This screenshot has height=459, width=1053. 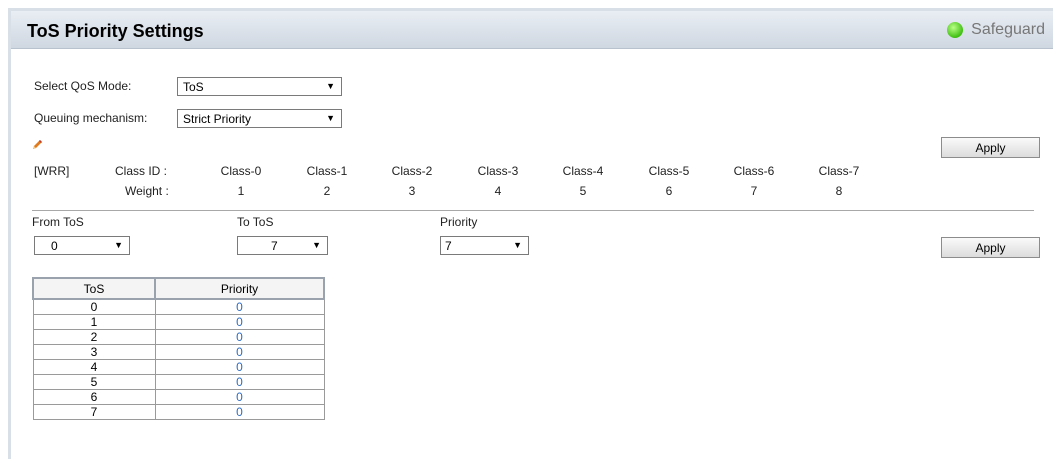 What do you see at coordinates (193, 87) in the screenshot?
I see `qos-mode-value: ToS` at bounding box center [193, 87].